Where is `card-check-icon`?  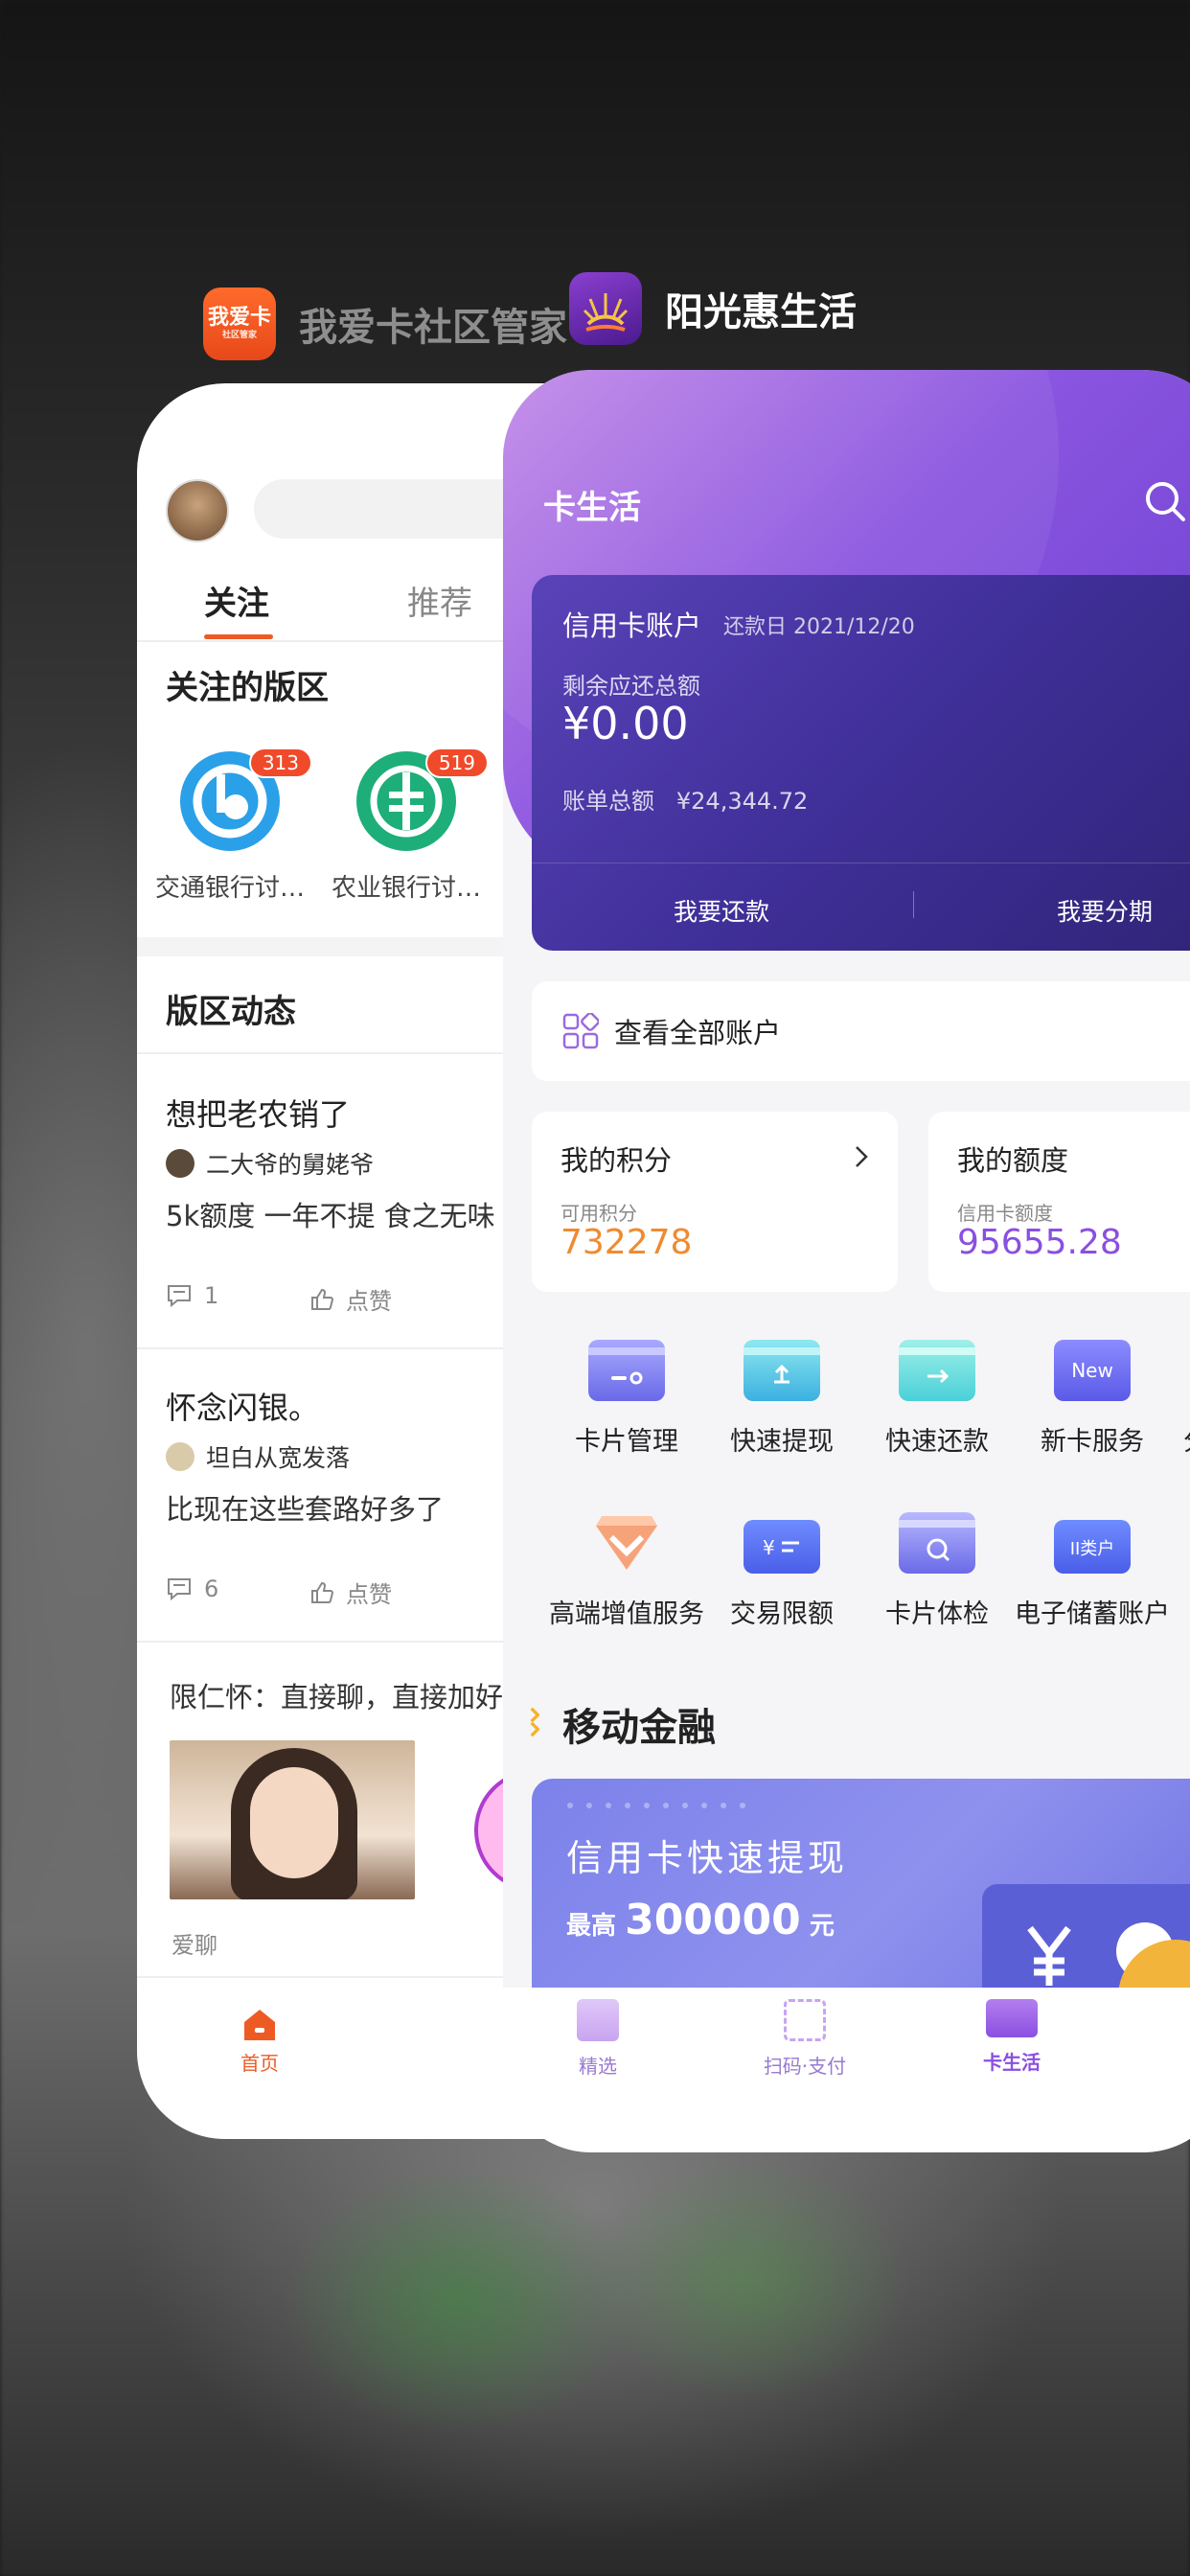
card-check-icon is located at coordinates (937, 1543).